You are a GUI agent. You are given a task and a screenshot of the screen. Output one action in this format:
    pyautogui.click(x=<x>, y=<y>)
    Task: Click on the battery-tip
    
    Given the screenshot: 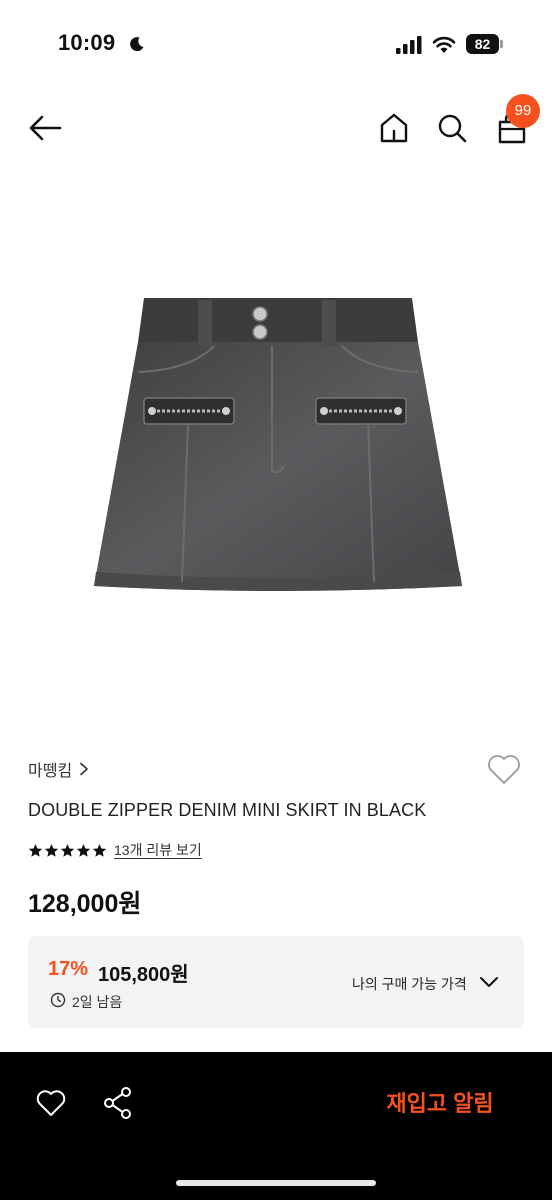 What is the action you would take?
    pyautogui.click(x=501, y=44)
    